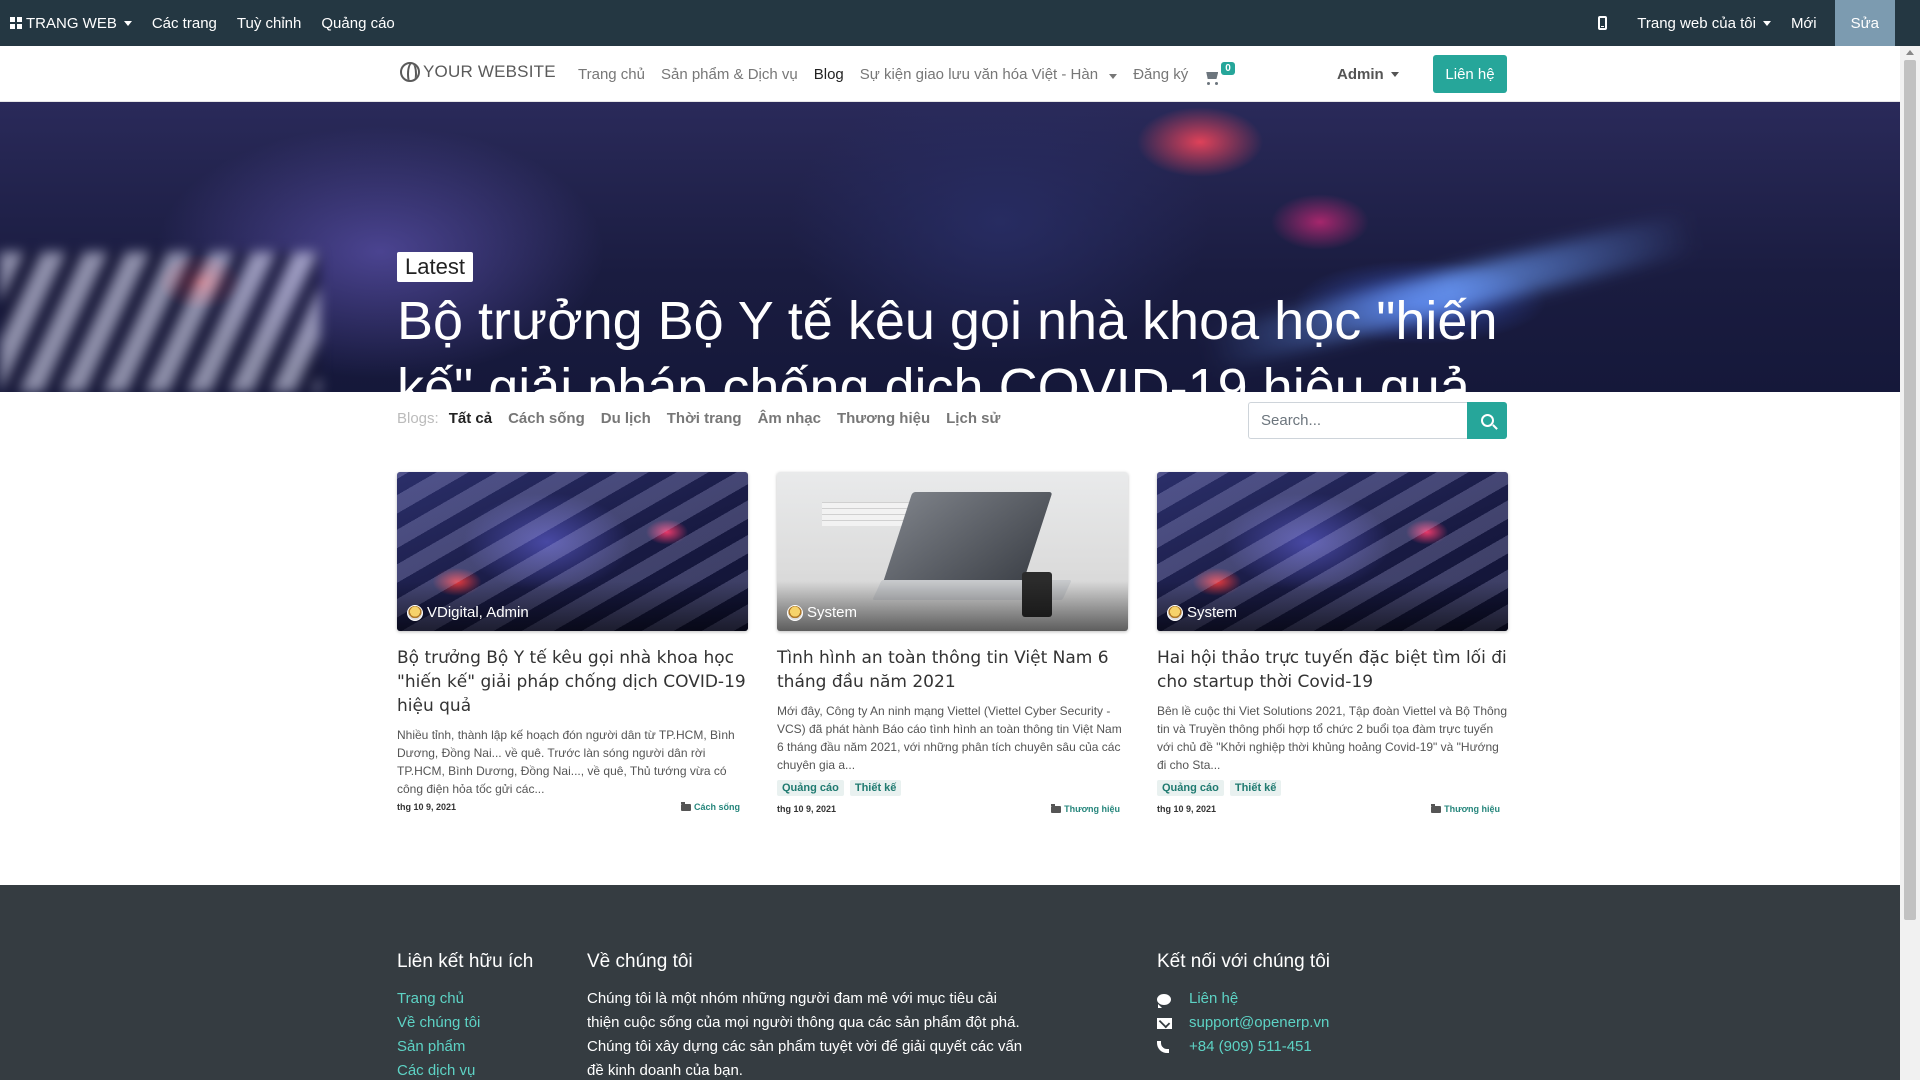 This screenshot has width=1920, height=1080. What do you see at coordinates (1864, 23) in the screenshot?
I see `edit-button: Sửa` at bounding box center [1864, 23].